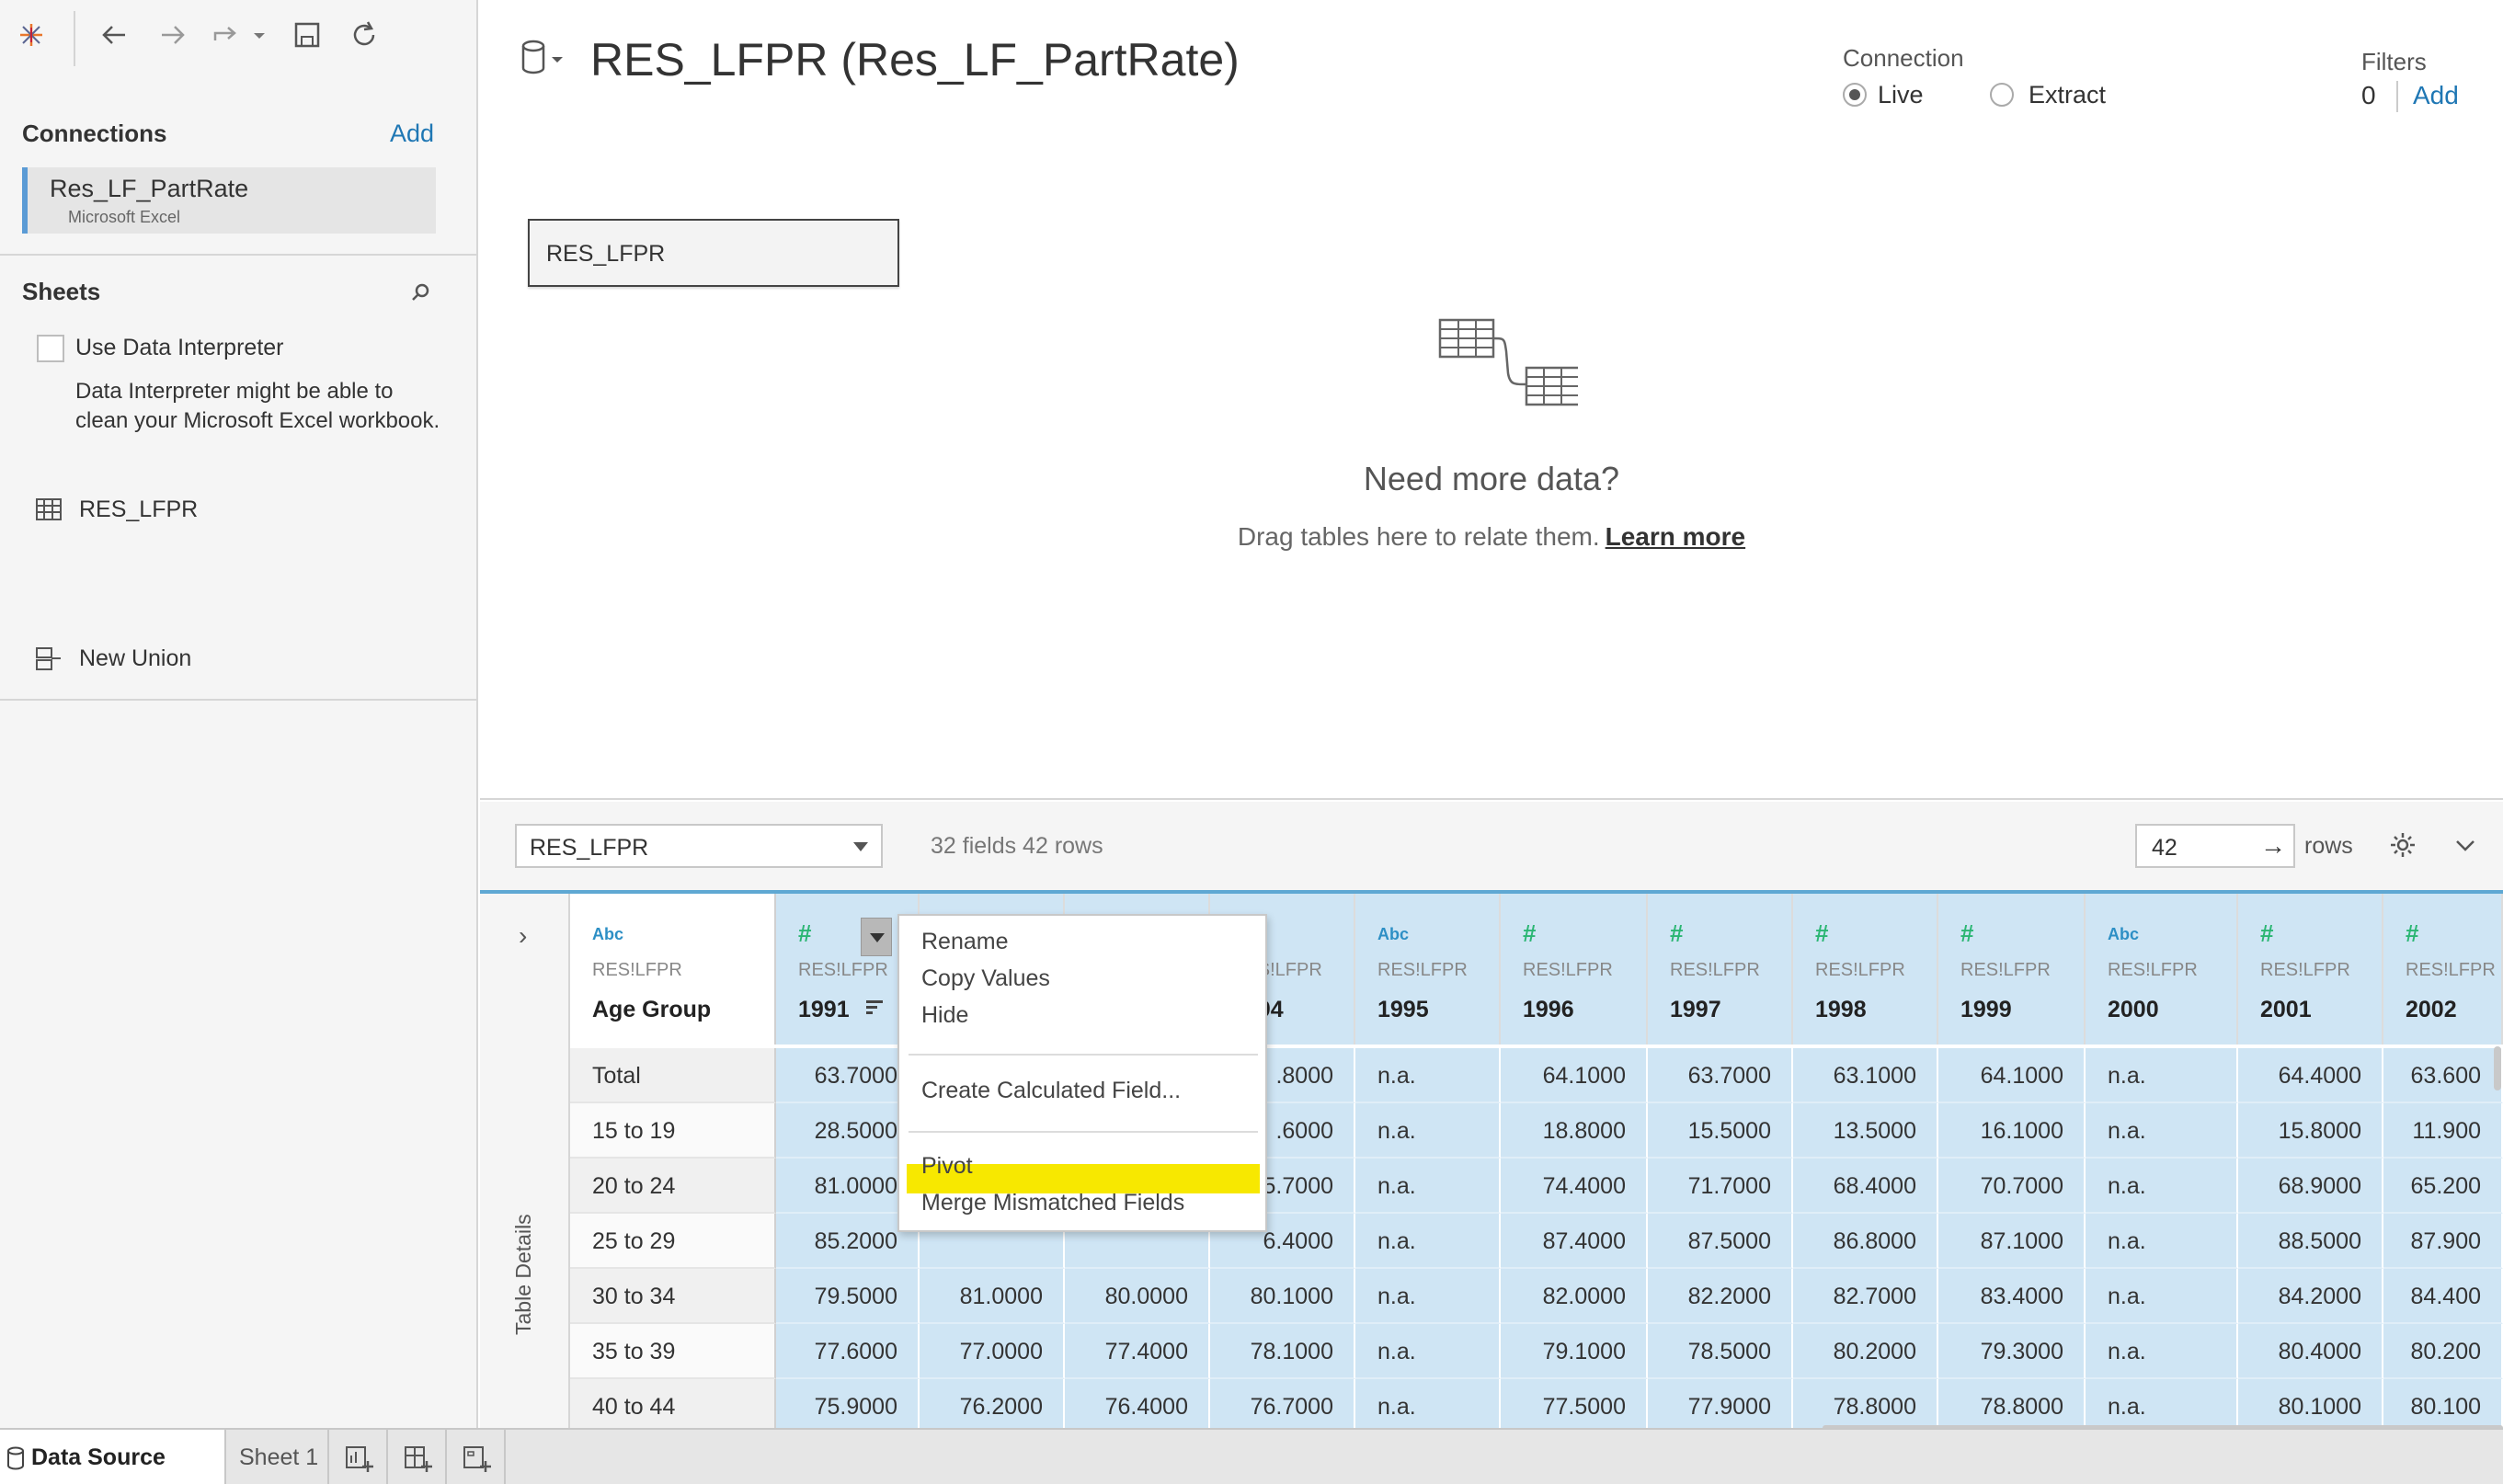  Describe the element at coordinates (112, 1457) in the screenshot. I see `tab-data-source: Data Source` at that location.